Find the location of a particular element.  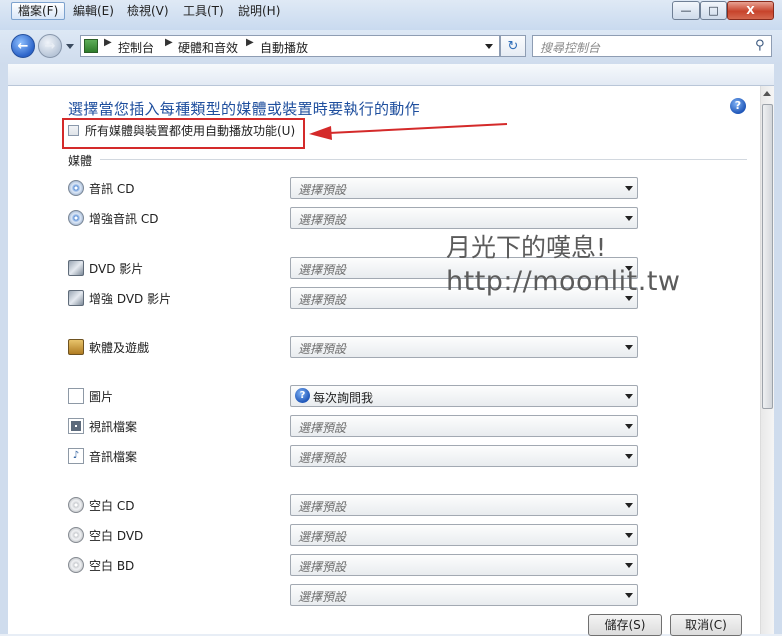

question-icon: ? is located at coordinates (302, 395).